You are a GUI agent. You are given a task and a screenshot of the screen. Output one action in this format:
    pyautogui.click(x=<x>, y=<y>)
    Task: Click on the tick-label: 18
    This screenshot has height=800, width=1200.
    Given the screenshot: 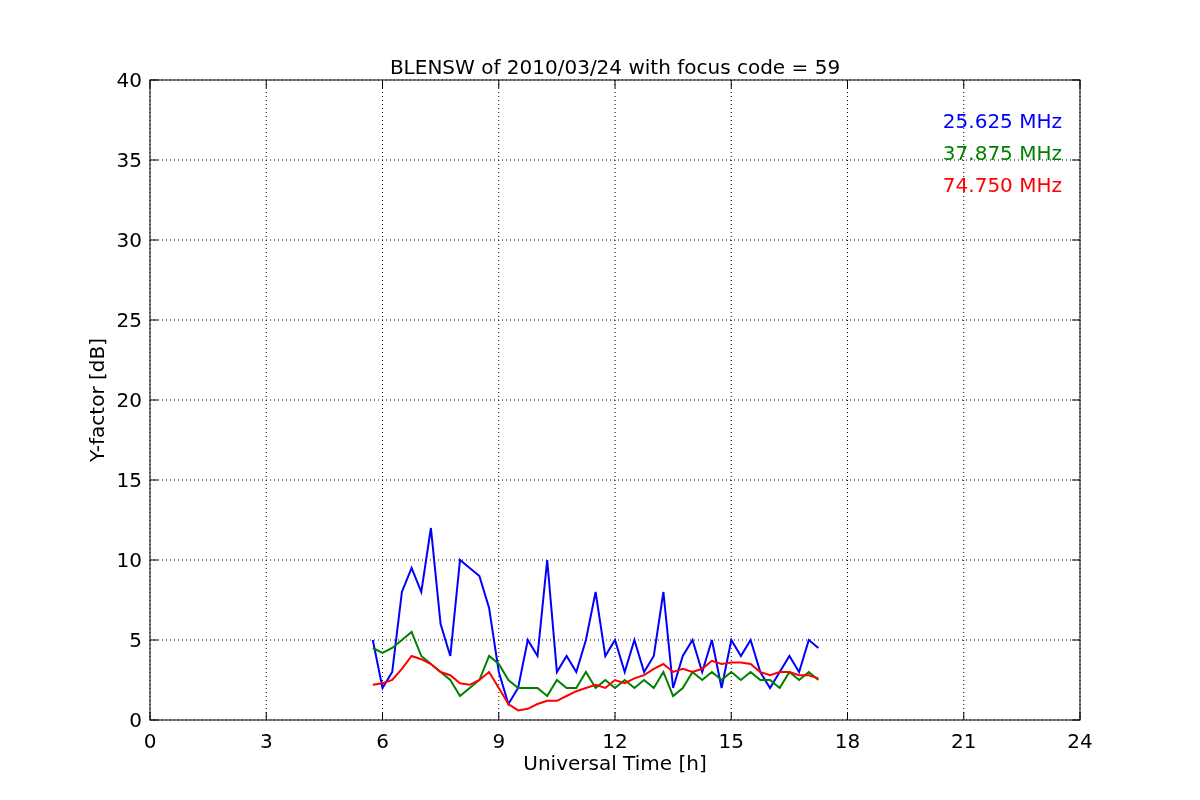 What is the action you would take?
    pyautogui.click(x=847, y=741)
    